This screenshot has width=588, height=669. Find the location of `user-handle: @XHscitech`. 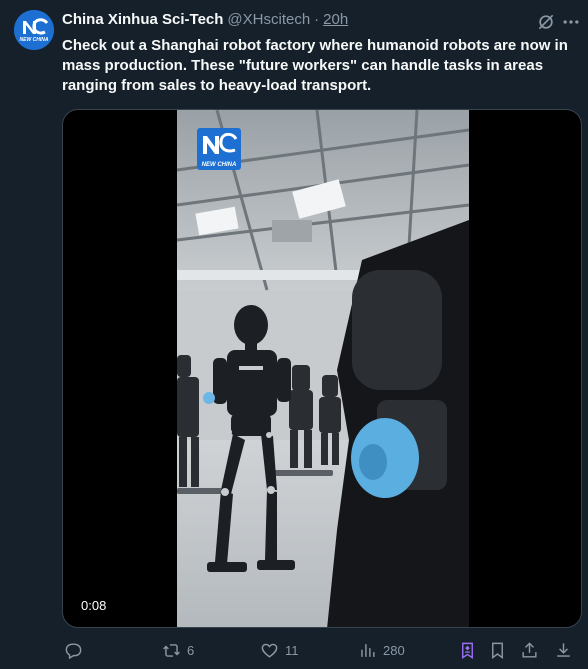

user-handle: @XHscitech is located at coordinates (268, 19).